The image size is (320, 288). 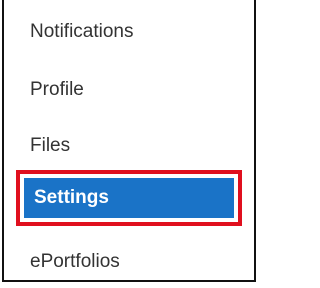 I want to click on menu-item-notifications: Notifications, so click(x=129, y=32).